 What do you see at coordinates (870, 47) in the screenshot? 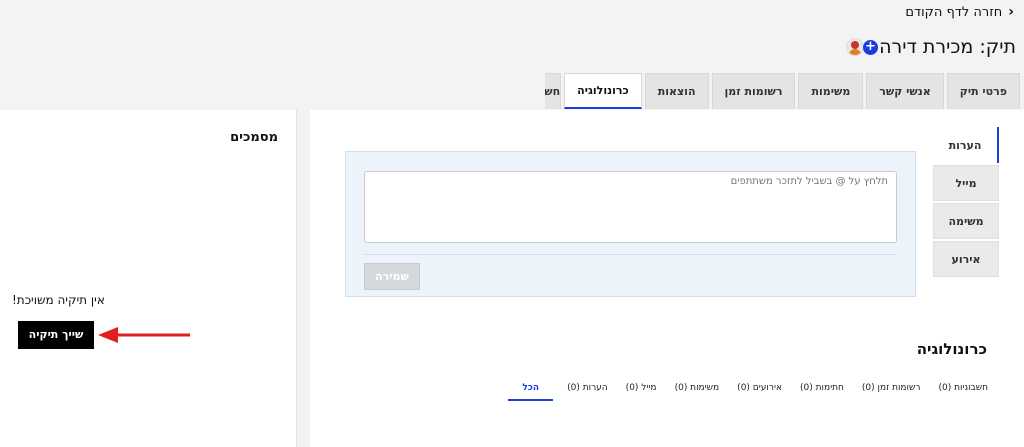
I see `add-user-button: +` at bounding box center [870, 47].